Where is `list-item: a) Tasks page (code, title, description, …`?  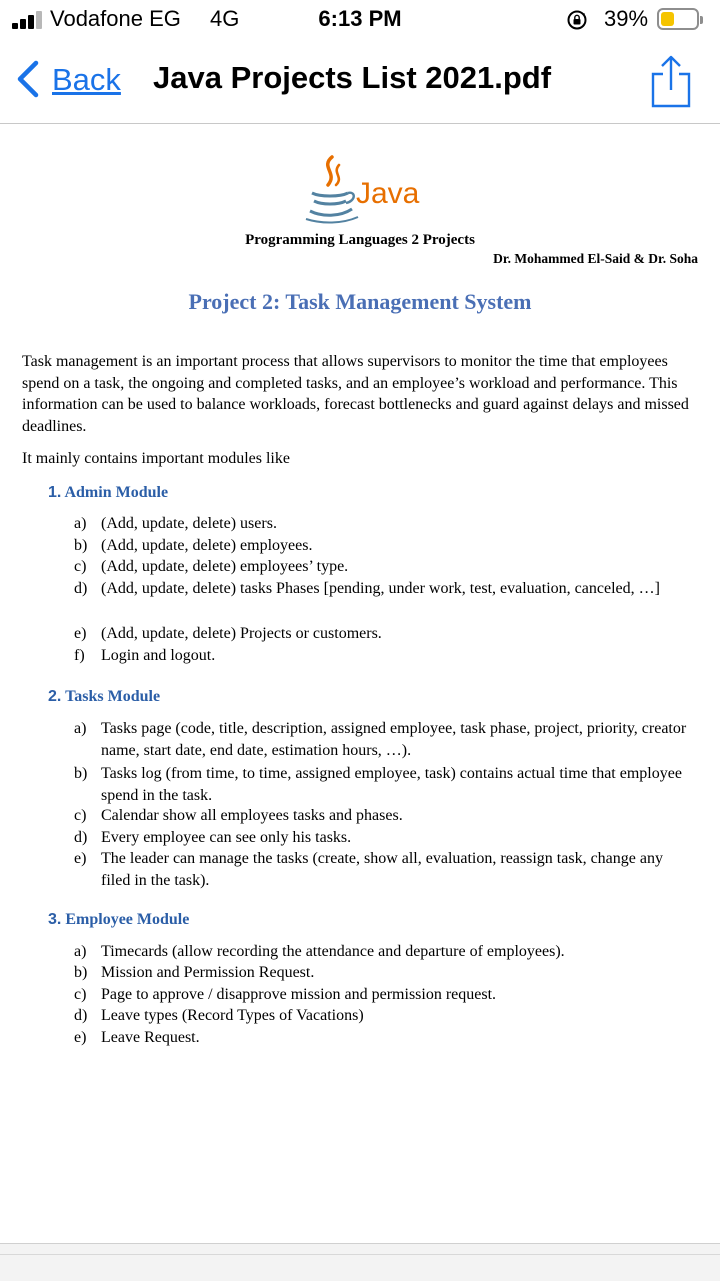 list-item: a) Tasks page (code, title, description, … is located at coordinates (380, 739).